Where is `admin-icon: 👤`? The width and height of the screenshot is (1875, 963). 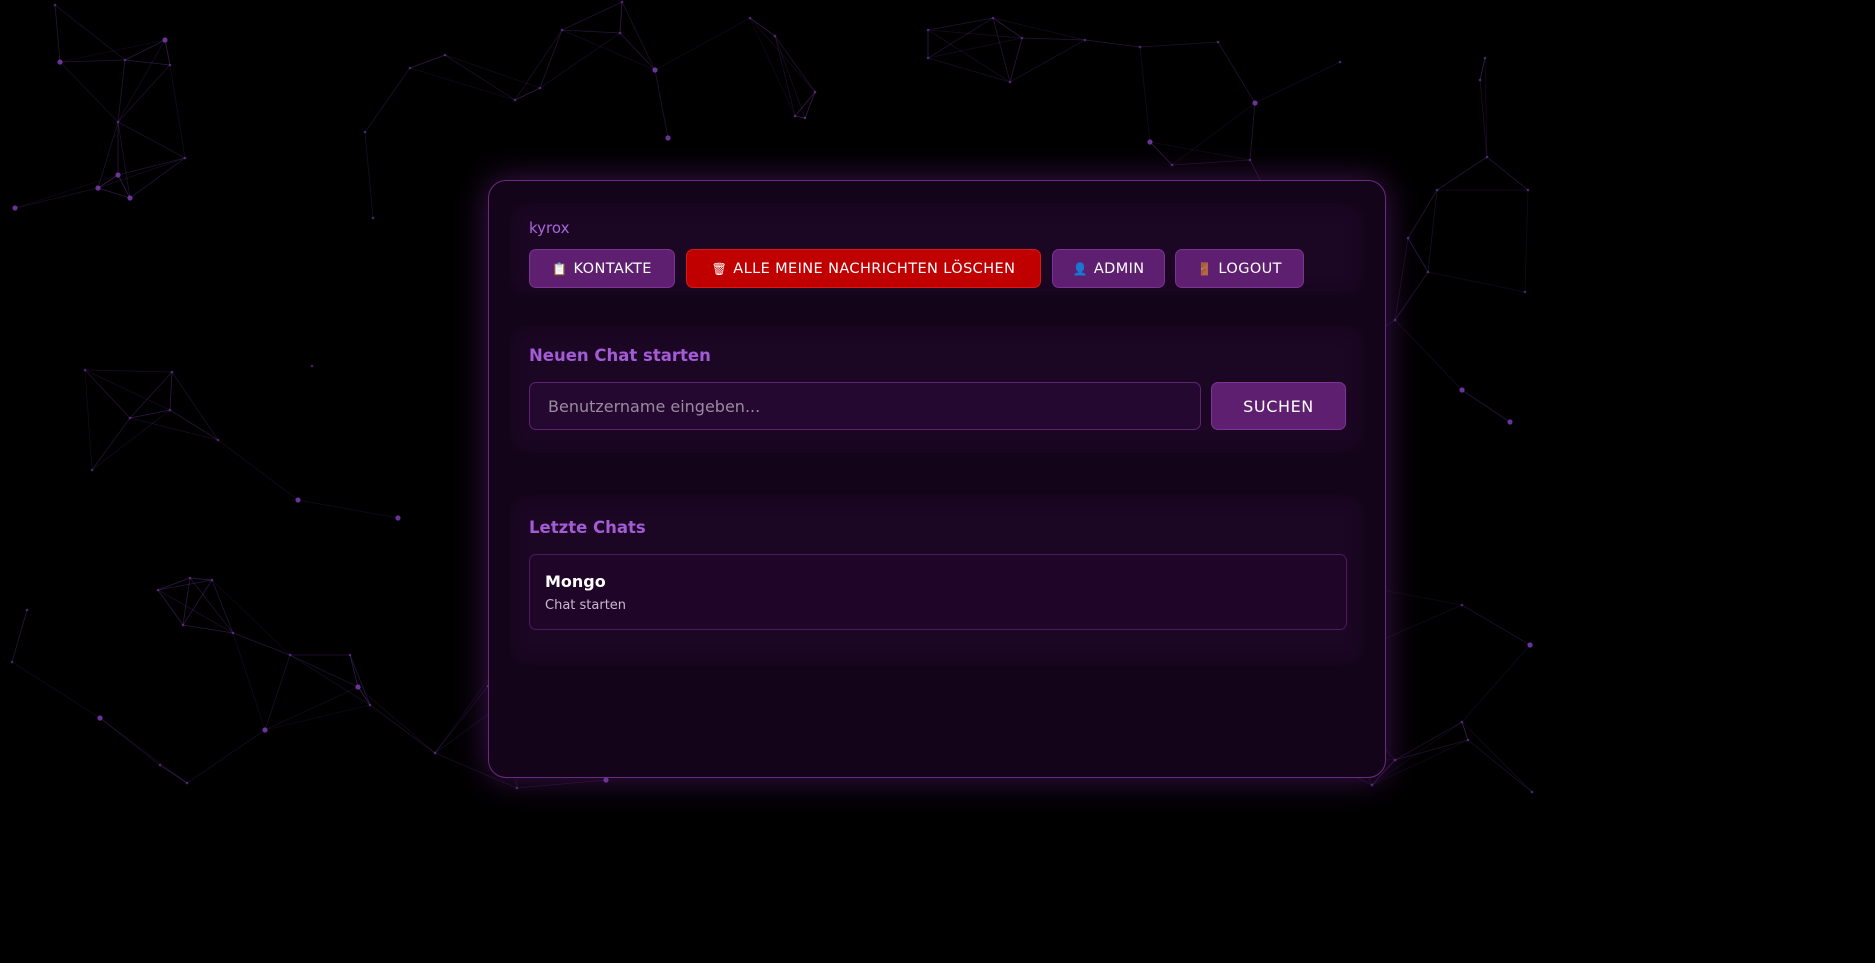
admin-icon: 👤 is located at coordinates (1080, 268).